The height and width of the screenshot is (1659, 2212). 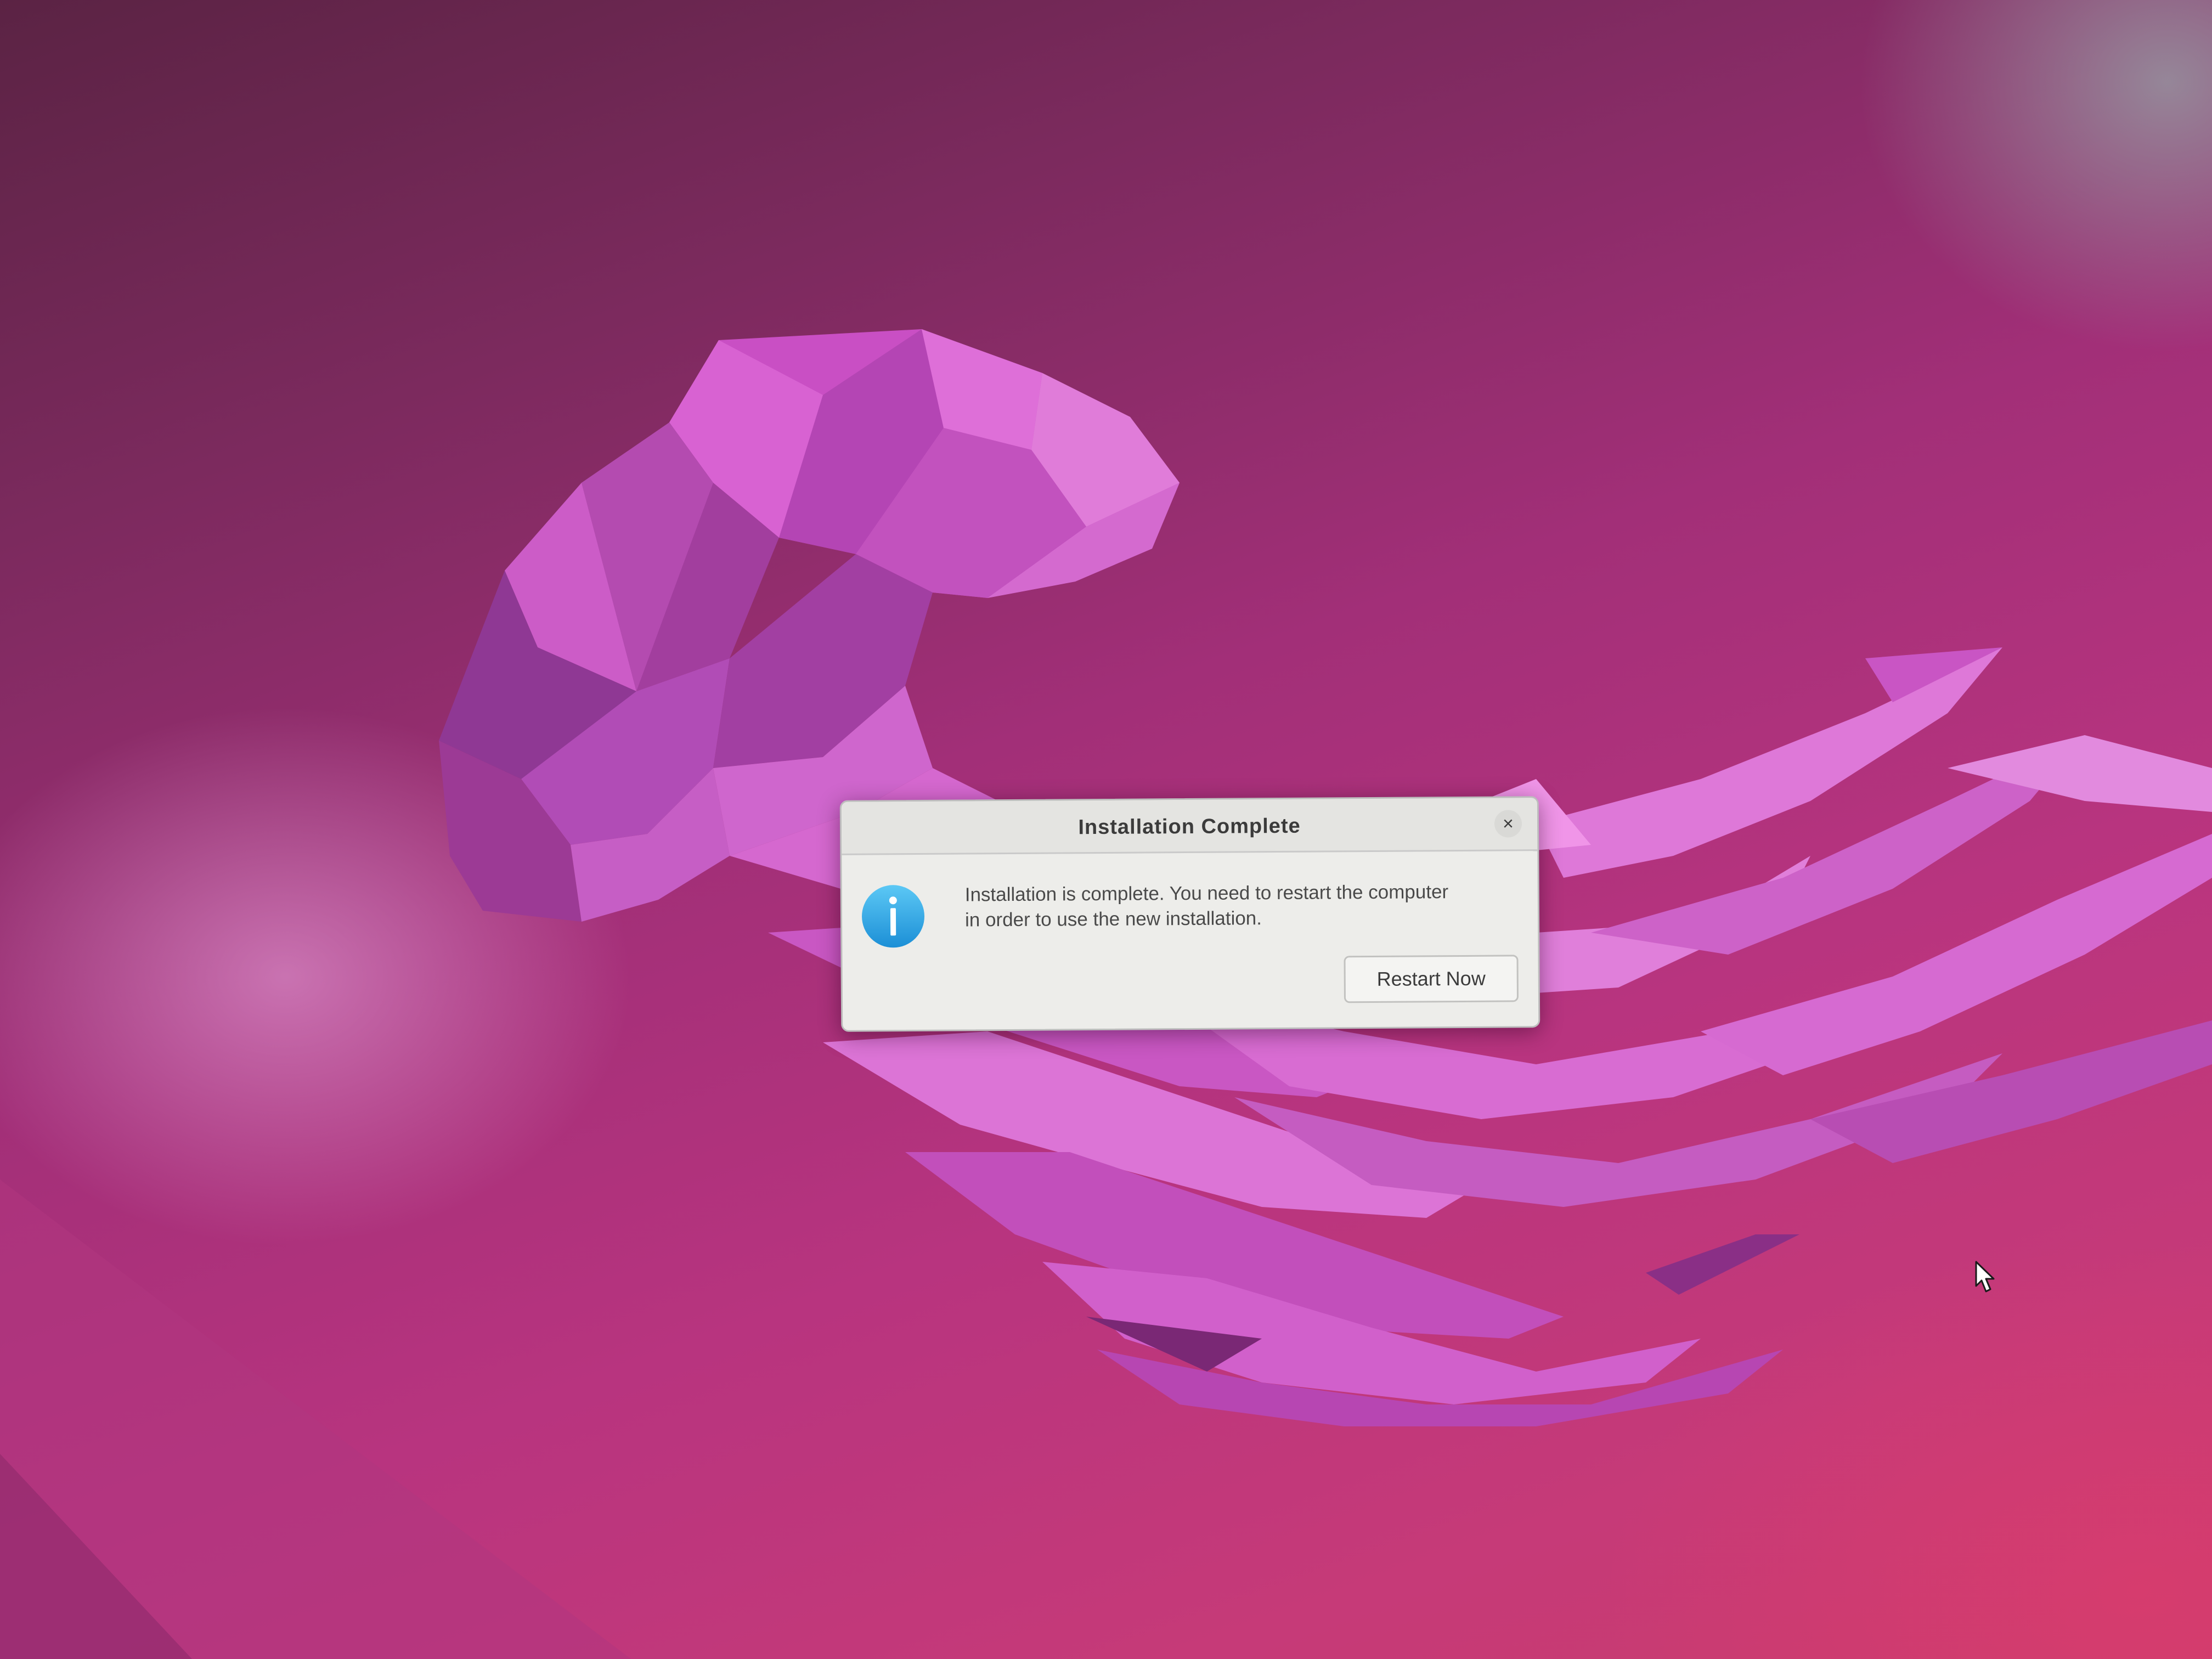 I want to click on close-icon: ×, so click(x=1508, y=823).